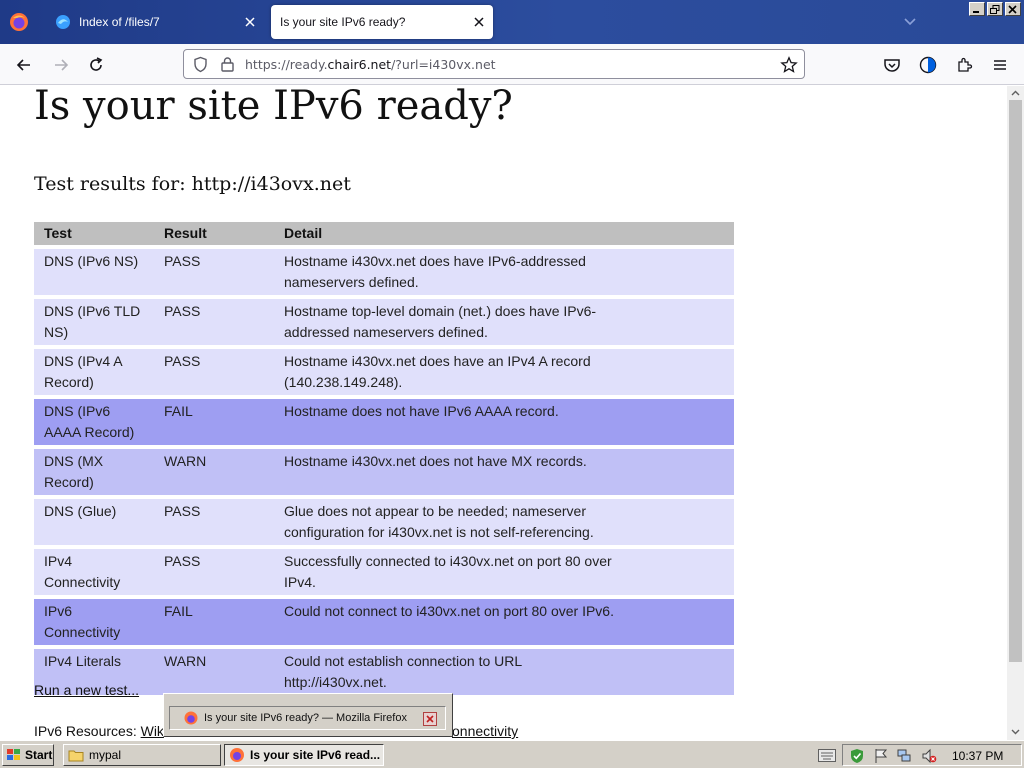 This screenshot has width=1024, height=768. I want to click on restore-button, so click(995, 9).